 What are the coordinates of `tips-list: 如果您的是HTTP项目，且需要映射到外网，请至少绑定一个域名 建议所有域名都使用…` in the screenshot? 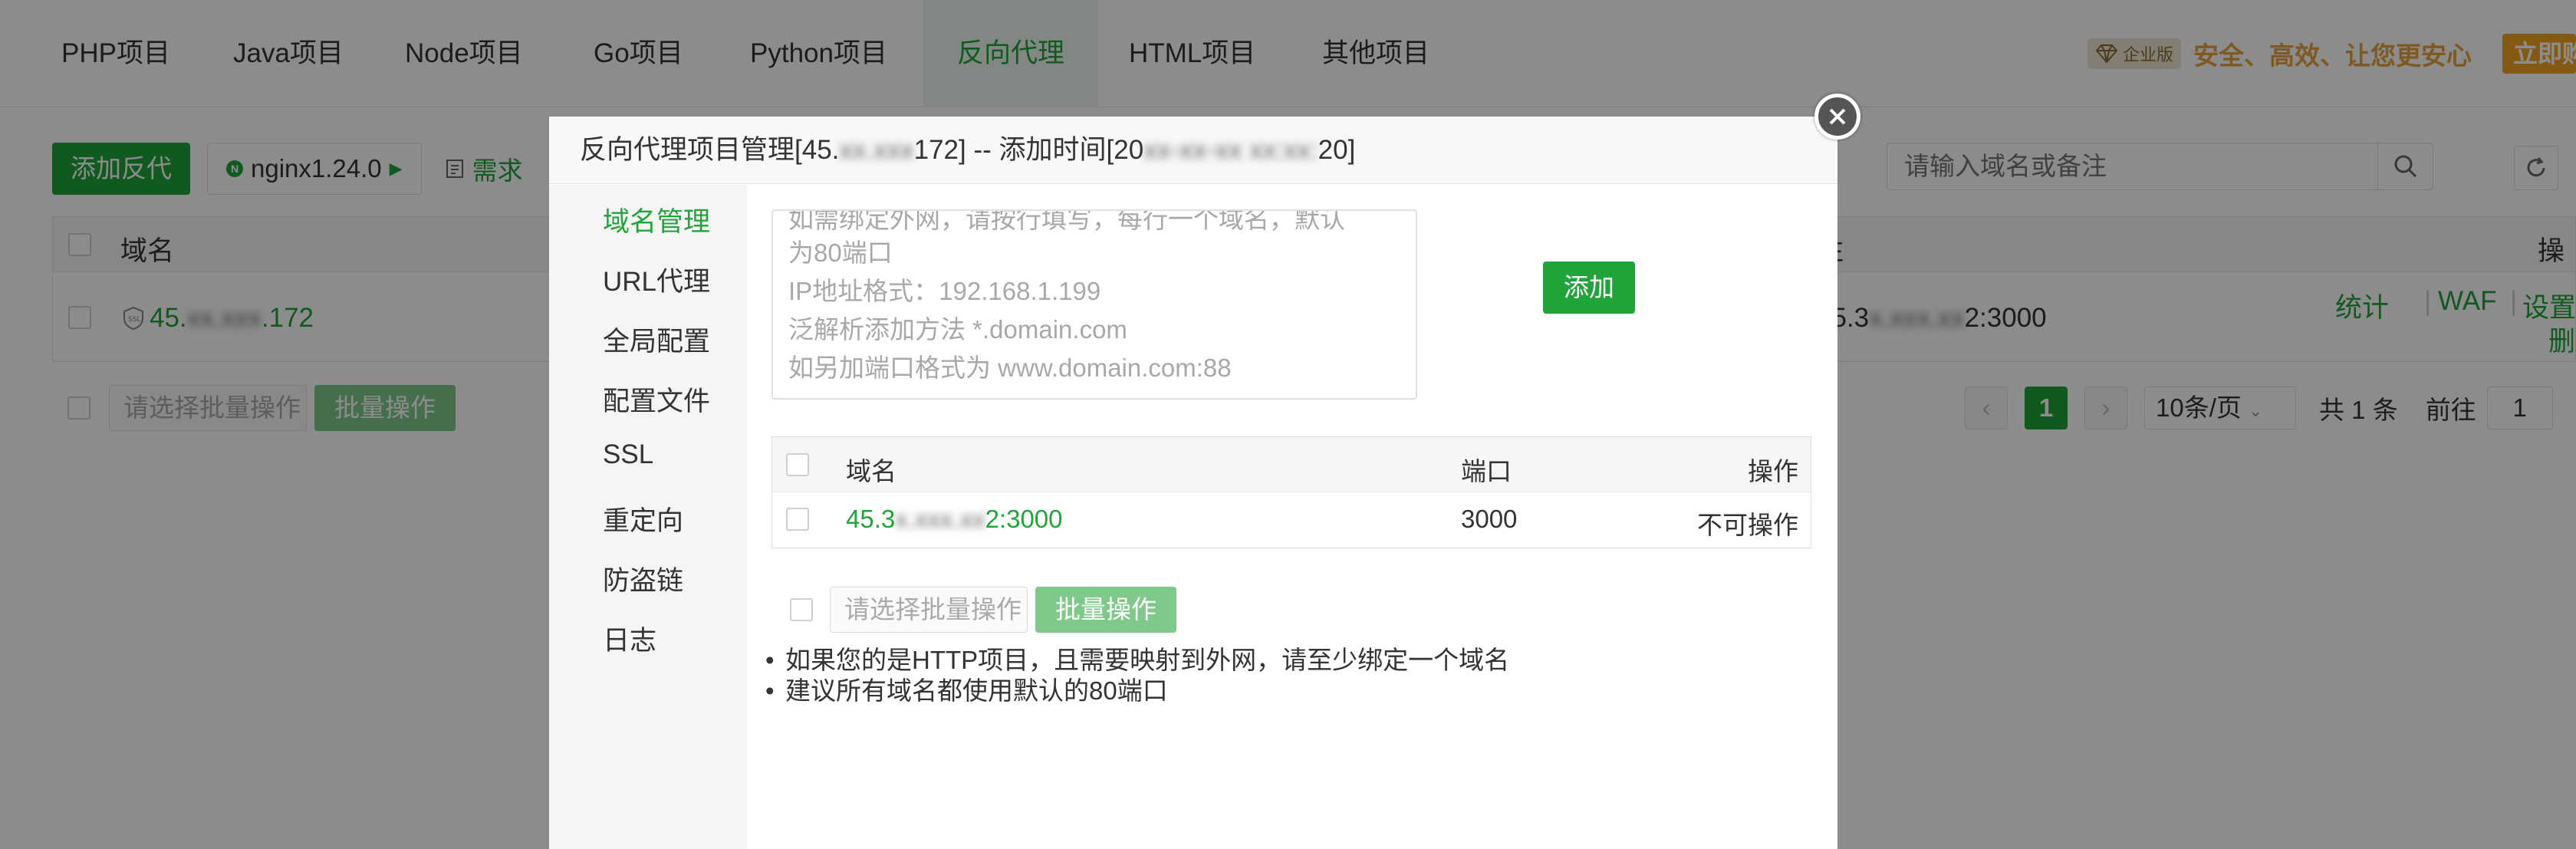 It's located at (1133, 675).